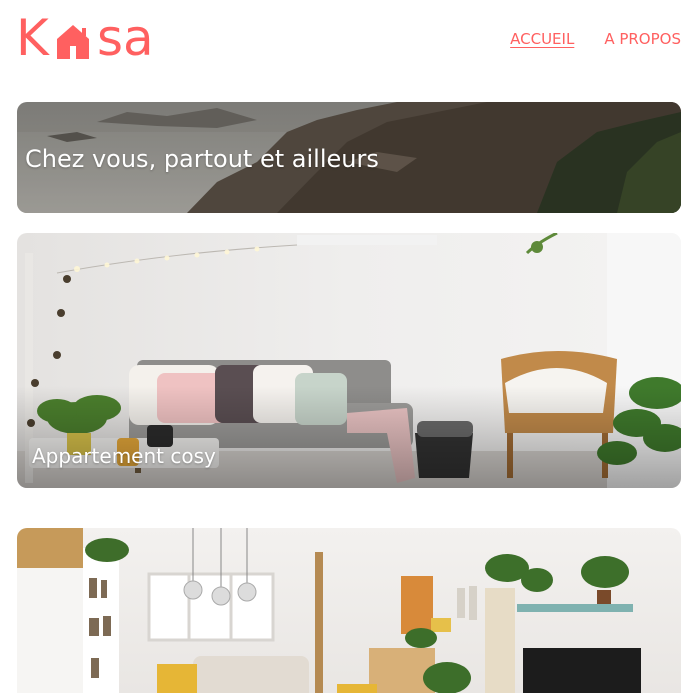 The width and height of the screenshot is (699, 693). Describe the element at coordinates (32, 38) in the screenshot. I see `logo-letter-k: K` at that location.